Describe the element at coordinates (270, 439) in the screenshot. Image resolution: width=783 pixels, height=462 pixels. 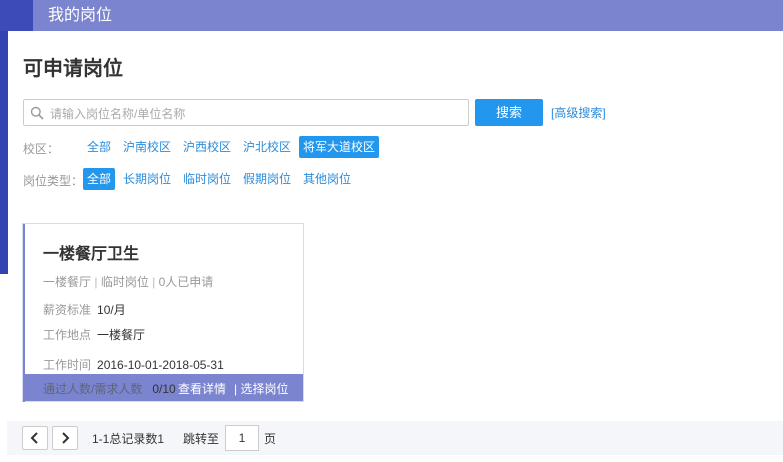
I see `page-unit-label: 页` at that location.